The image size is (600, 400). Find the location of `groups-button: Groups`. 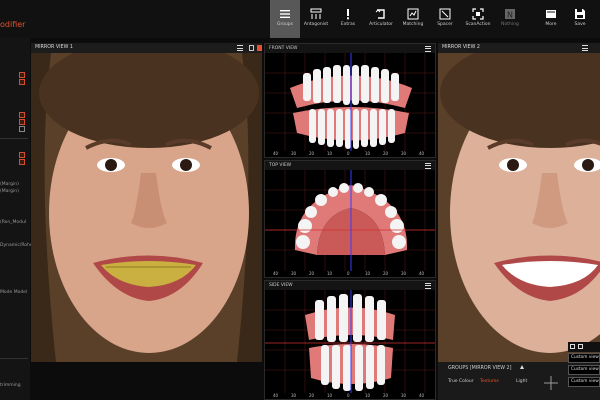

groups-button: Groups is located at coordinates (285, 19).